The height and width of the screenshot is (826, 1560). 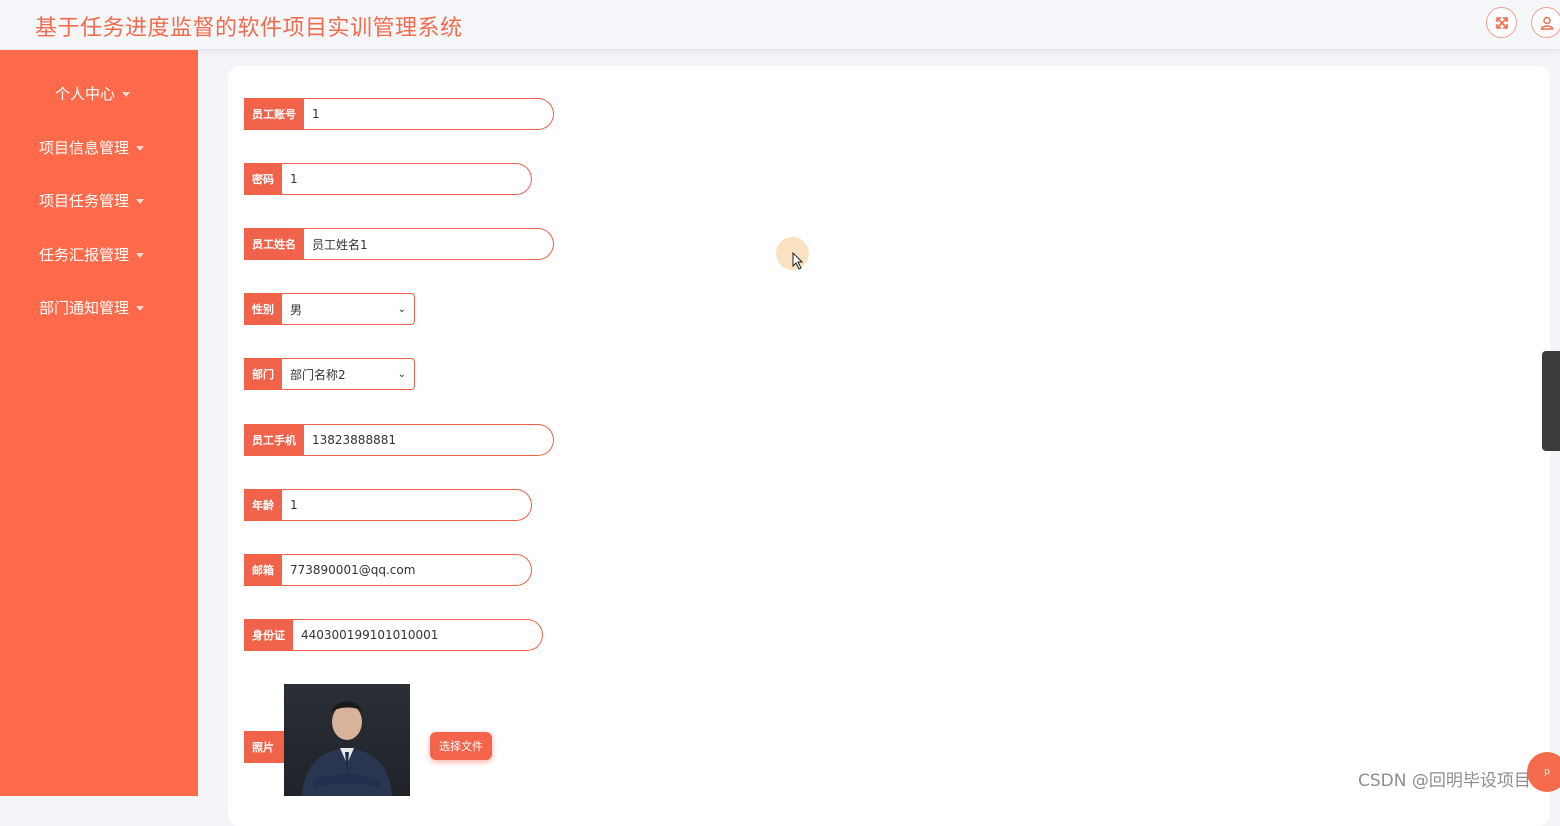 I want to click on department-field: 部门 部门名称2 ⌄, so click(x=329, y=374).